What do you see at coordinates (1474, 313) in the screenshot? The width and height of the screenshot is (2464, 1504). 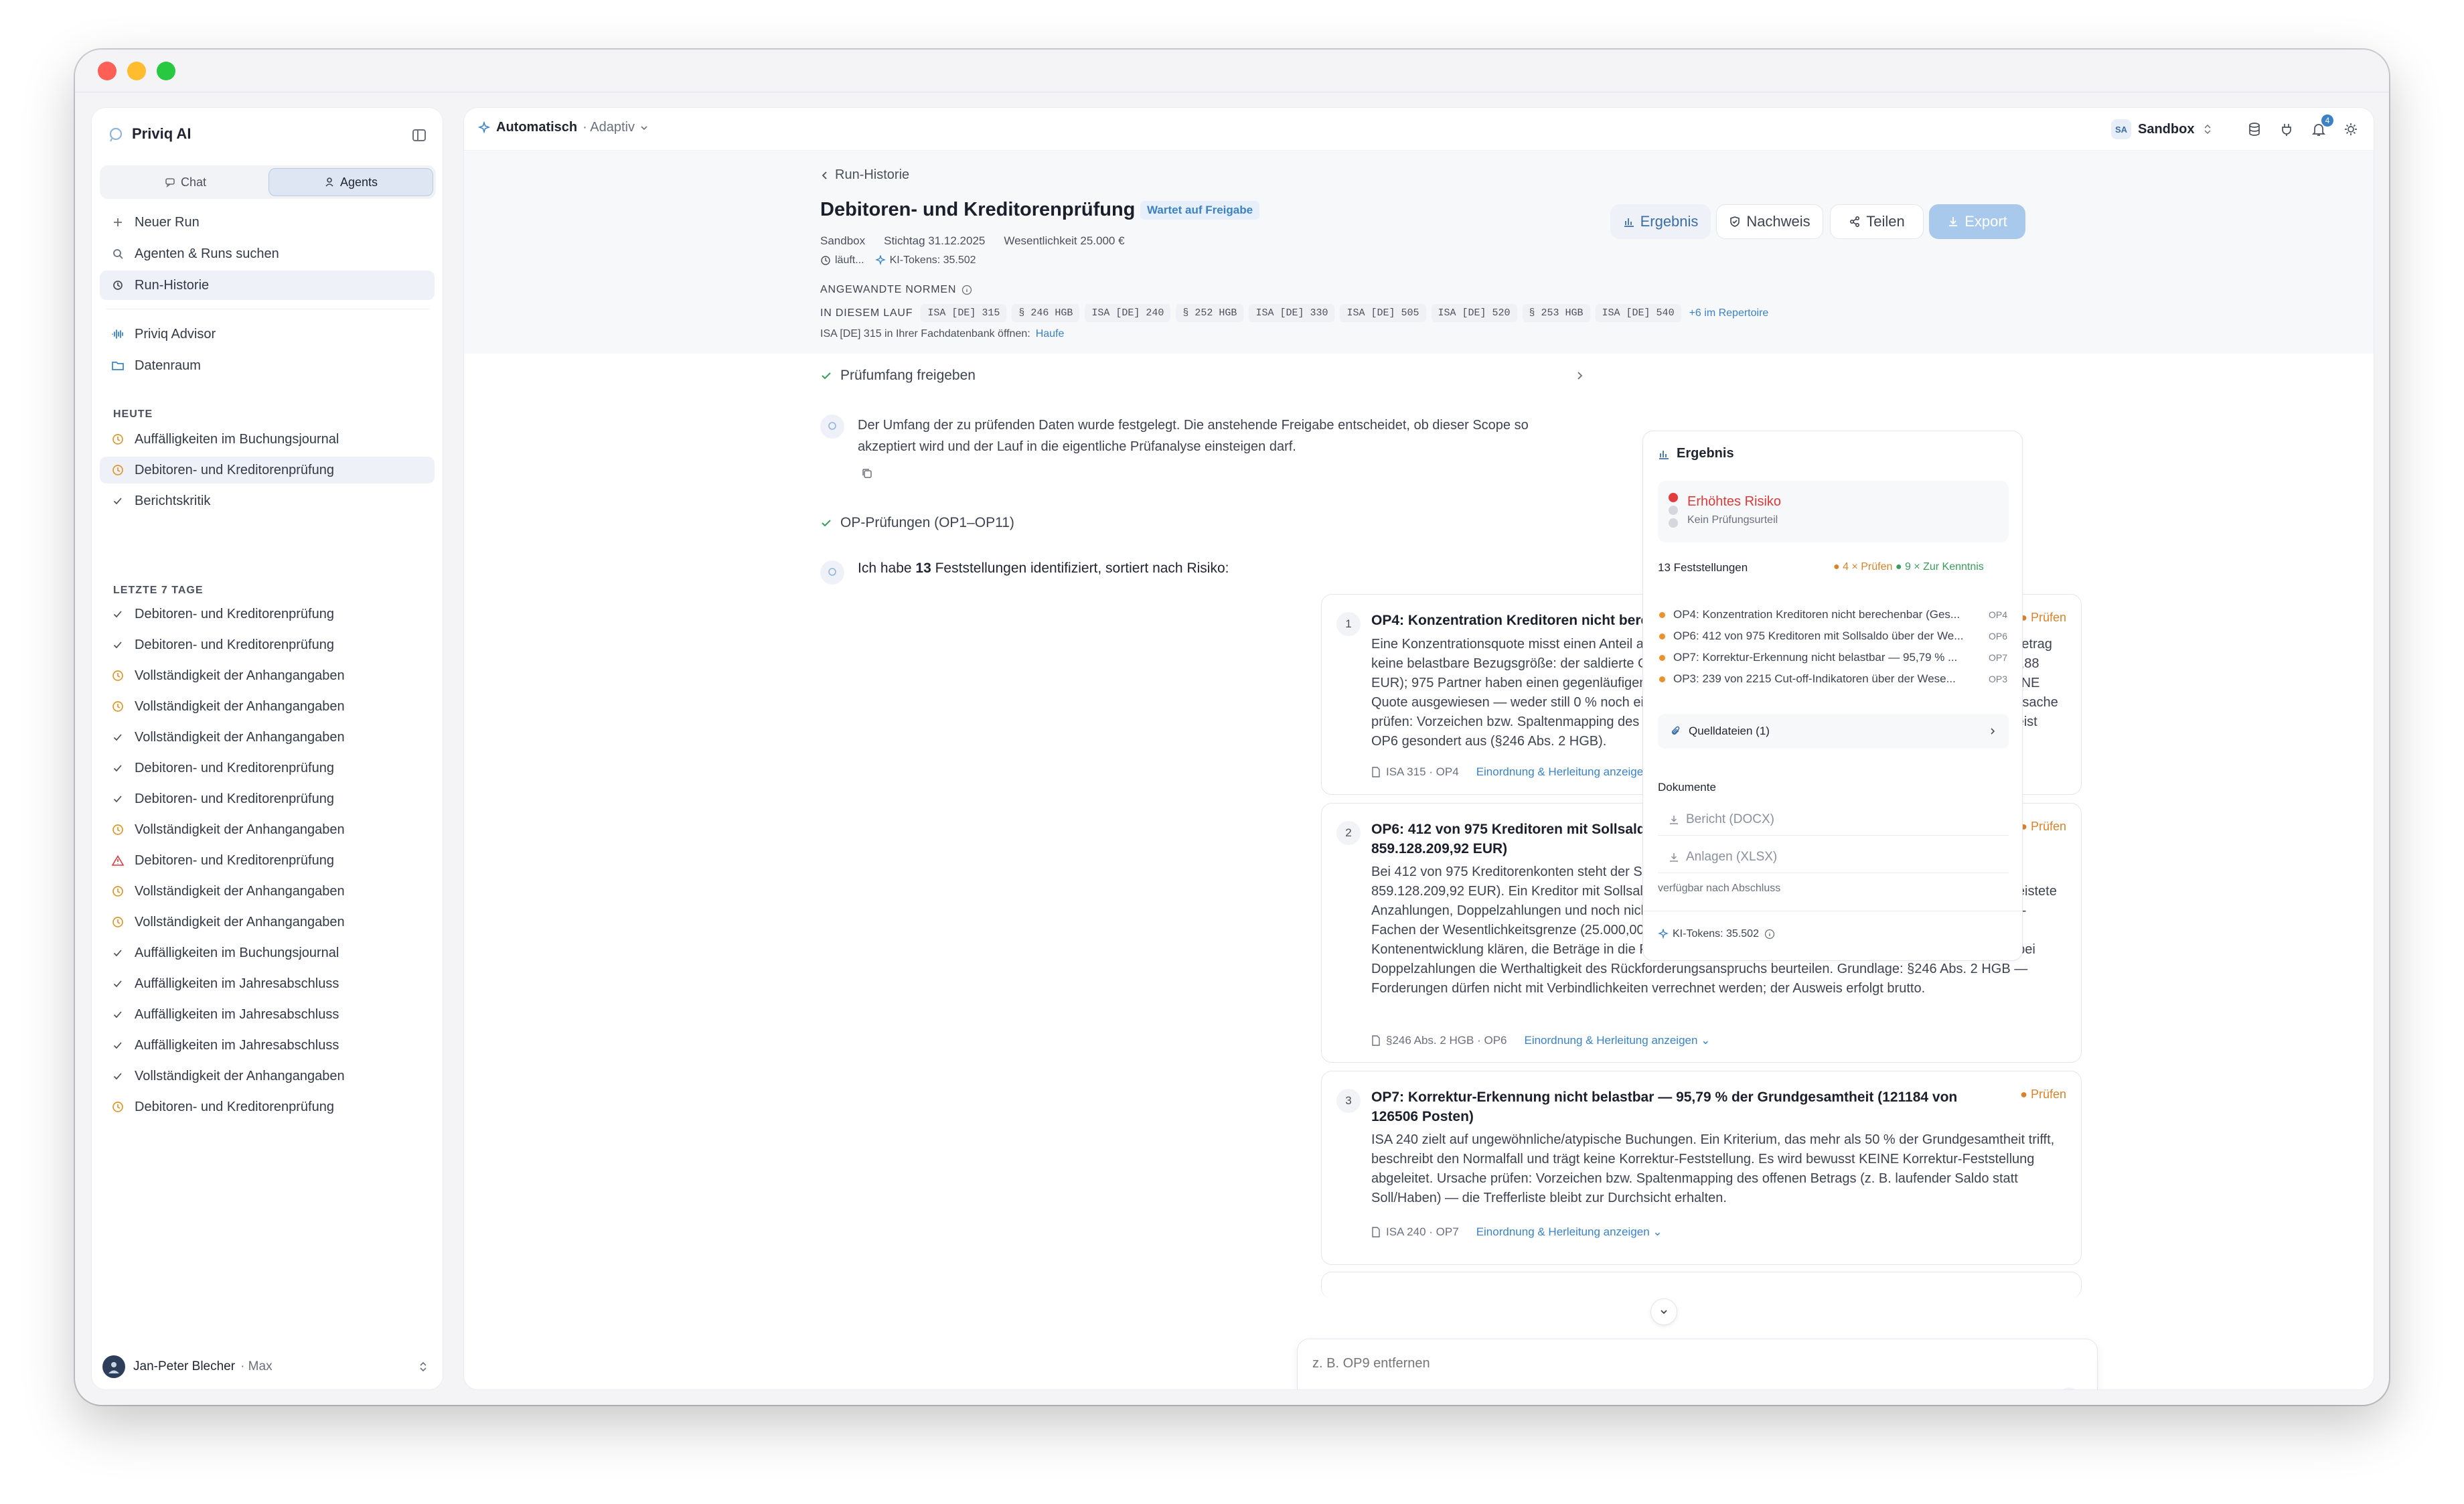 I see `norm-chip: ISA [DE] 520` at bounding box center [1474, 313].